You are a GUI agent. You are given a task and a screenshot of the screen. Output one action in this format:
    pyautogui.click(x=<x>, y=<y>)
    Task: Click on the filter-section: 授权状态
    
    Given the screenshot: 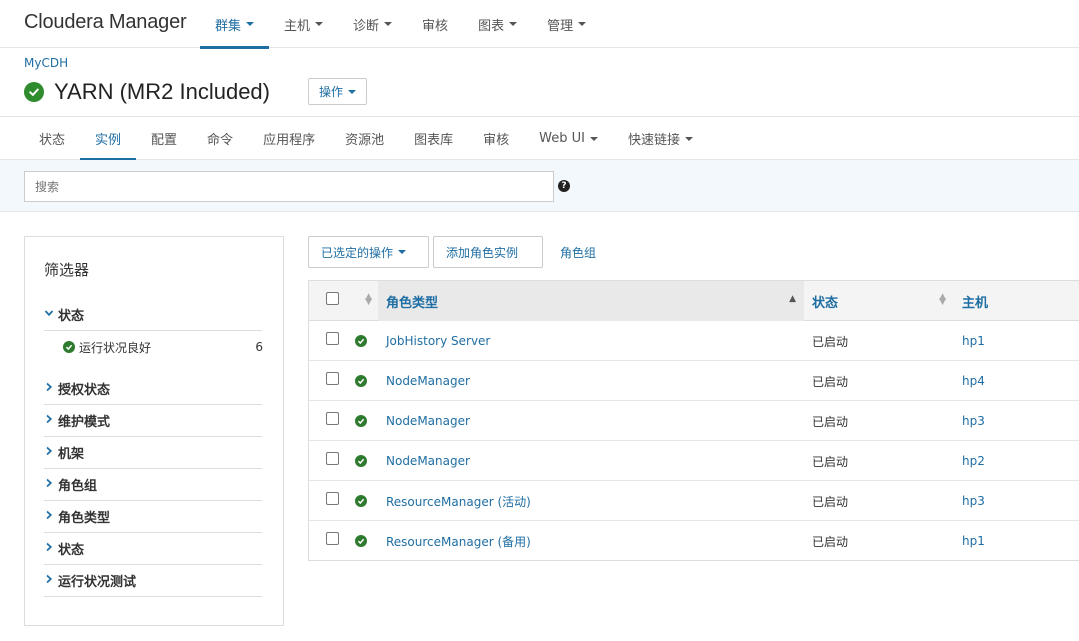 What is the action you would take?
    pyautogui.click(x=153, y=389)
    